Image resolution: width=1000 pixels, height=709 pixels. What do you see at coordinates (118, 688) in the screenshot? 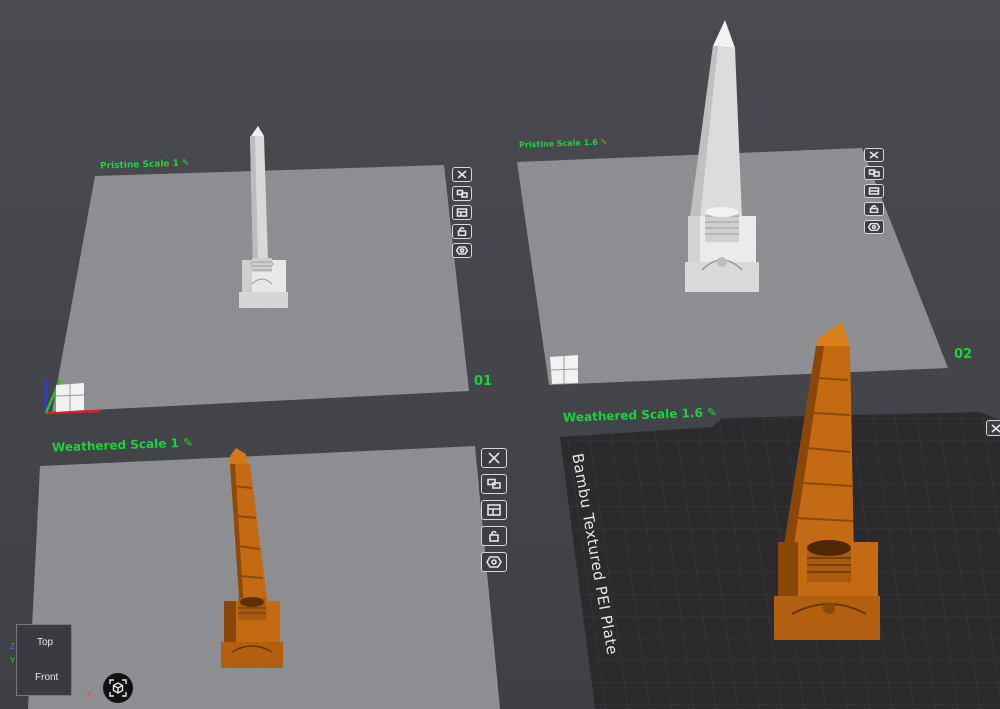
I see `recenter-view-icon` at bounding box center [118, 688].